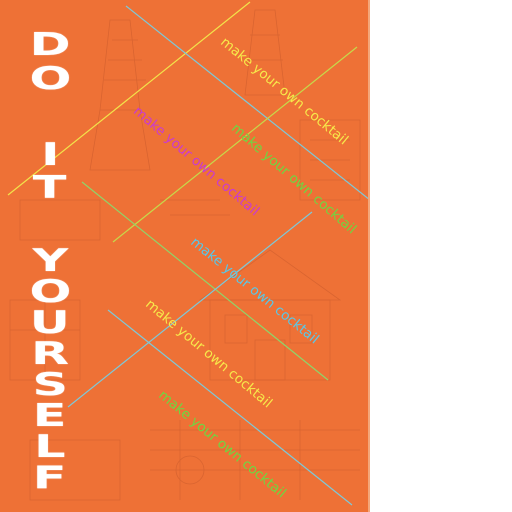 The width and height of the screenshot is (512, 512). I want to click on title-letter: U, so click(50, 323).